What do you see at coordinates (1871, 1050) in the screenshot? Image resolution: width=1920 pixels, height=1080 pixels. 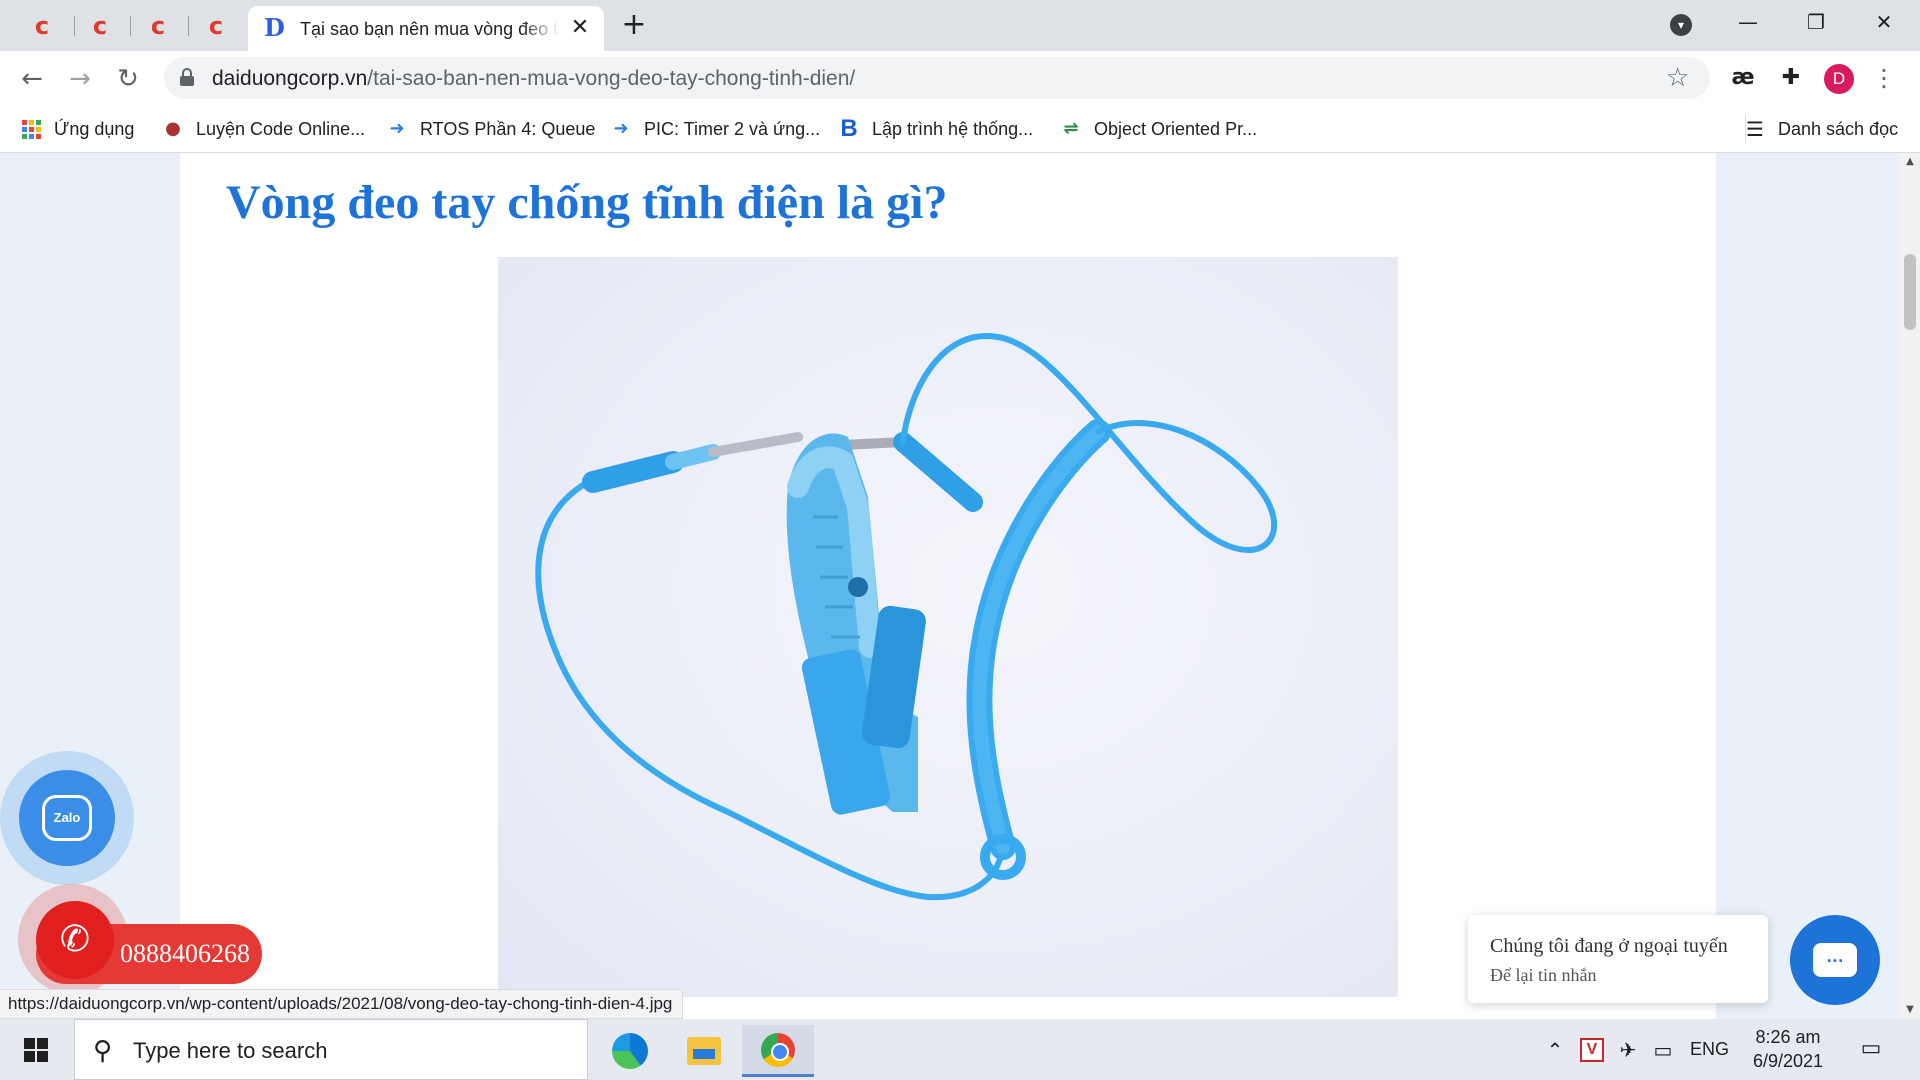 I see `notification-center-icon: ▭` at bounding box center [1871, 1050].